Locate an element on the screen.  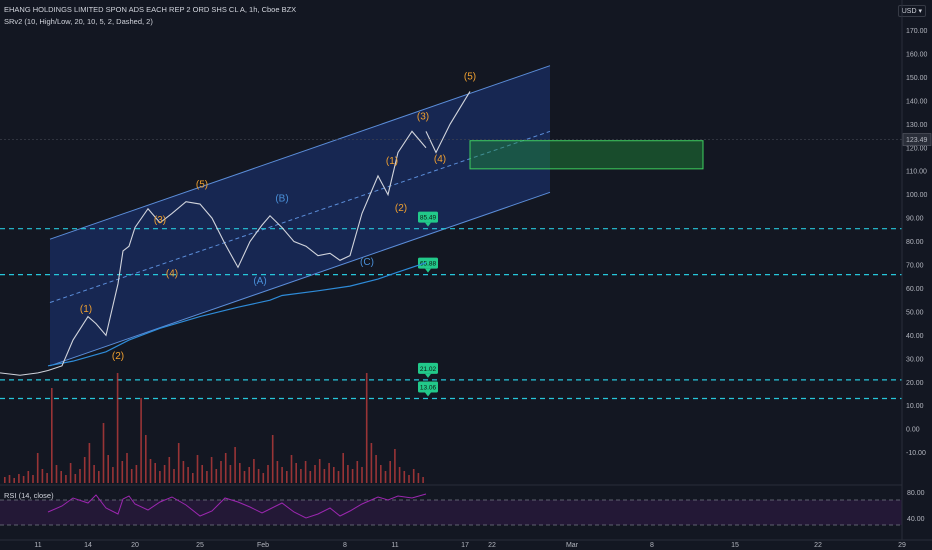
rsi-tick-label: 80.00 is located at coordinates (916, 493).